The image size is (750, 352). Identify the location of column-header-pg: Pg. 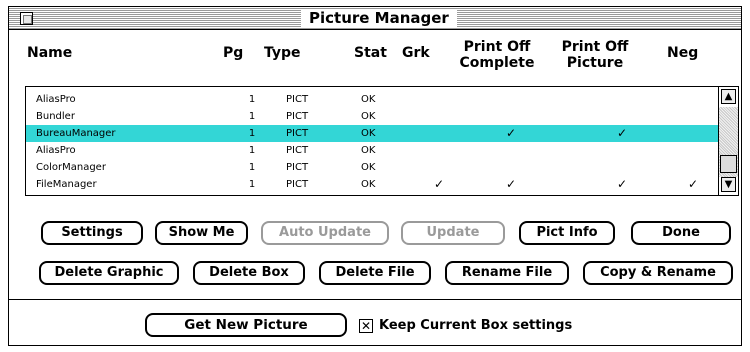
(233, 53).